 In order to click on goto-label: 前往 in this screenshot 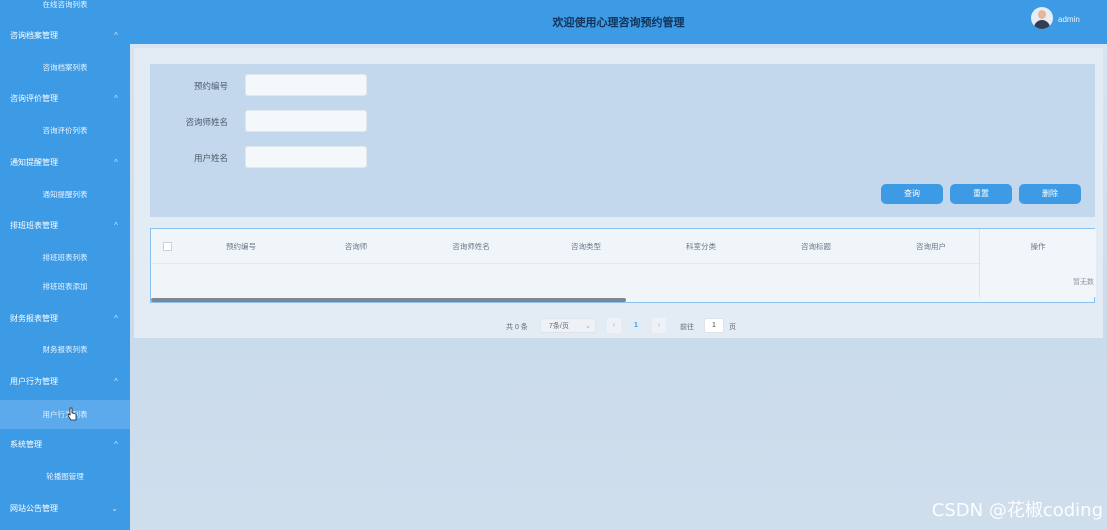, I will do `click(687, 327)`.